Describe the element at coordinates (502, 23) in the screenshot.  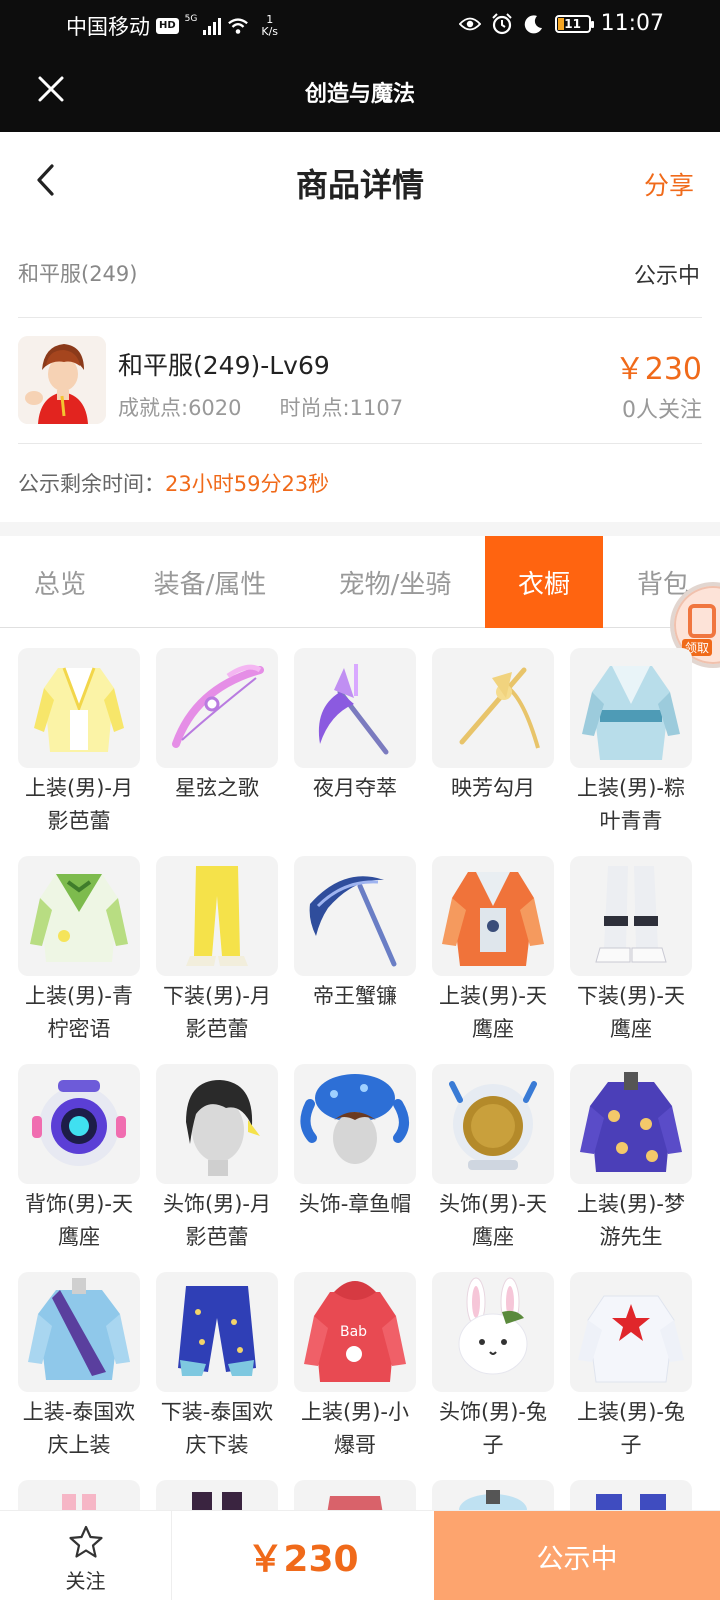
I see `alarm-icon` at that location.